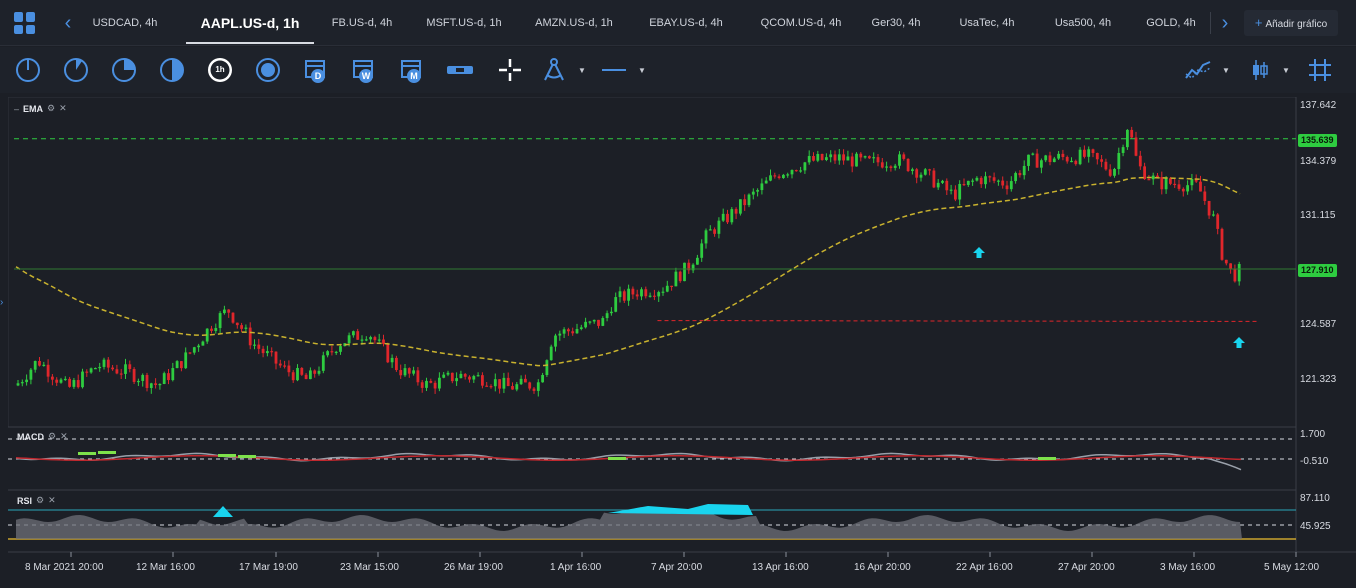  I want to click on day-period-label: D, so click(318, 76).